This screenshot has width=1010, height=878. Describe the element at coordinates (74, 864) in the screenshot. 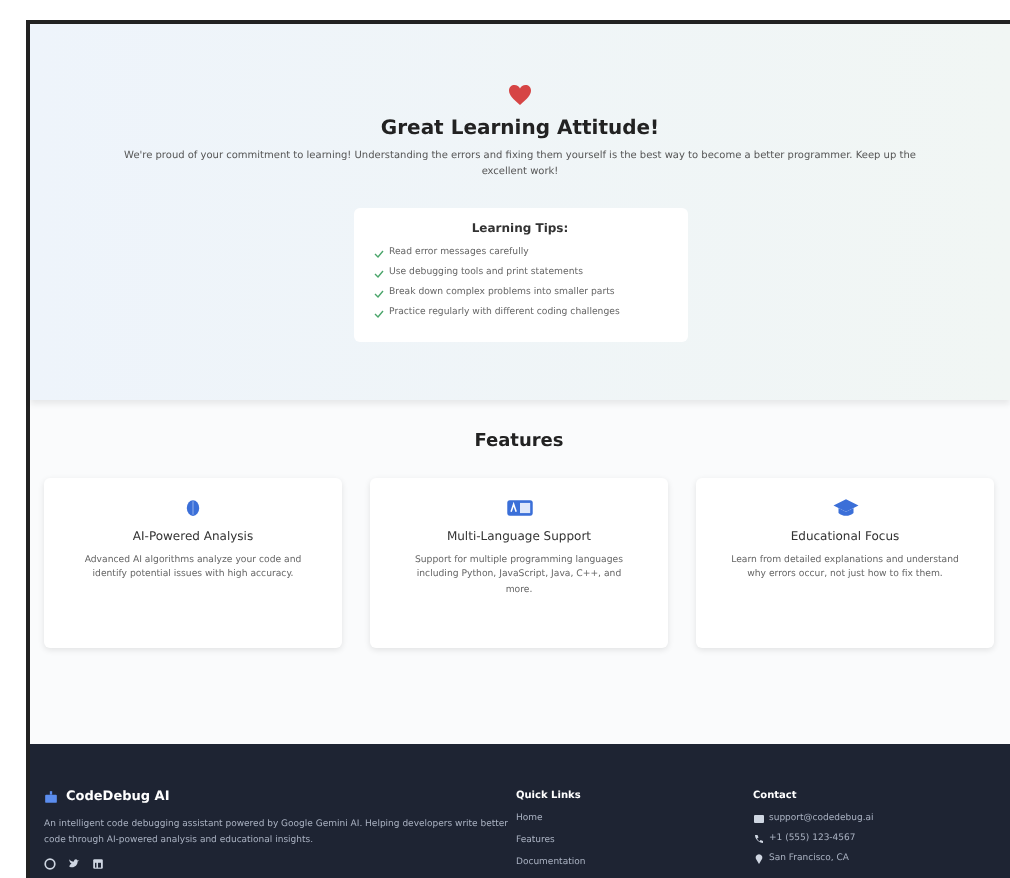

I see `twitter-icon` at that location.